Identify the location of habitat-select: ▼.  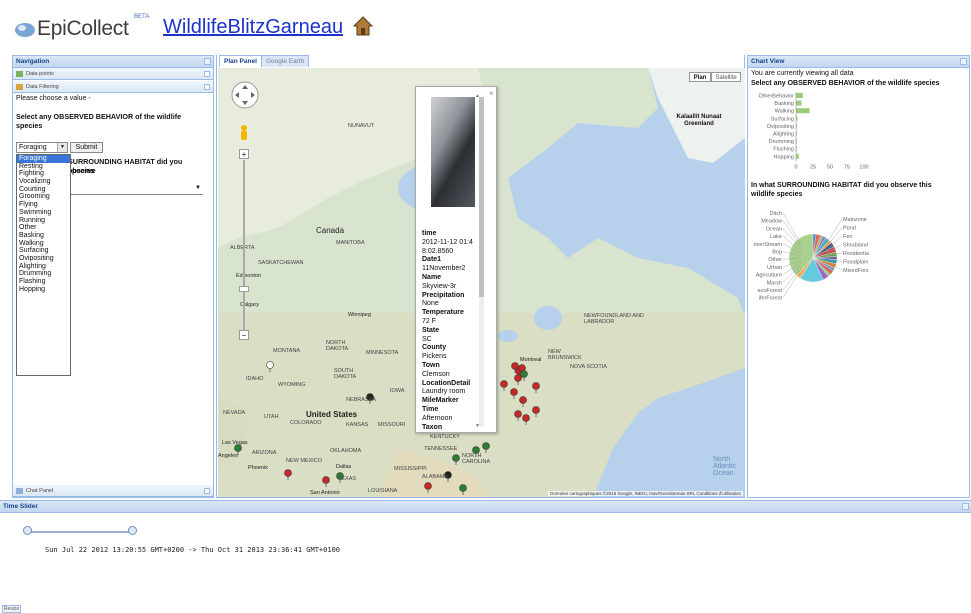
(136, 189).